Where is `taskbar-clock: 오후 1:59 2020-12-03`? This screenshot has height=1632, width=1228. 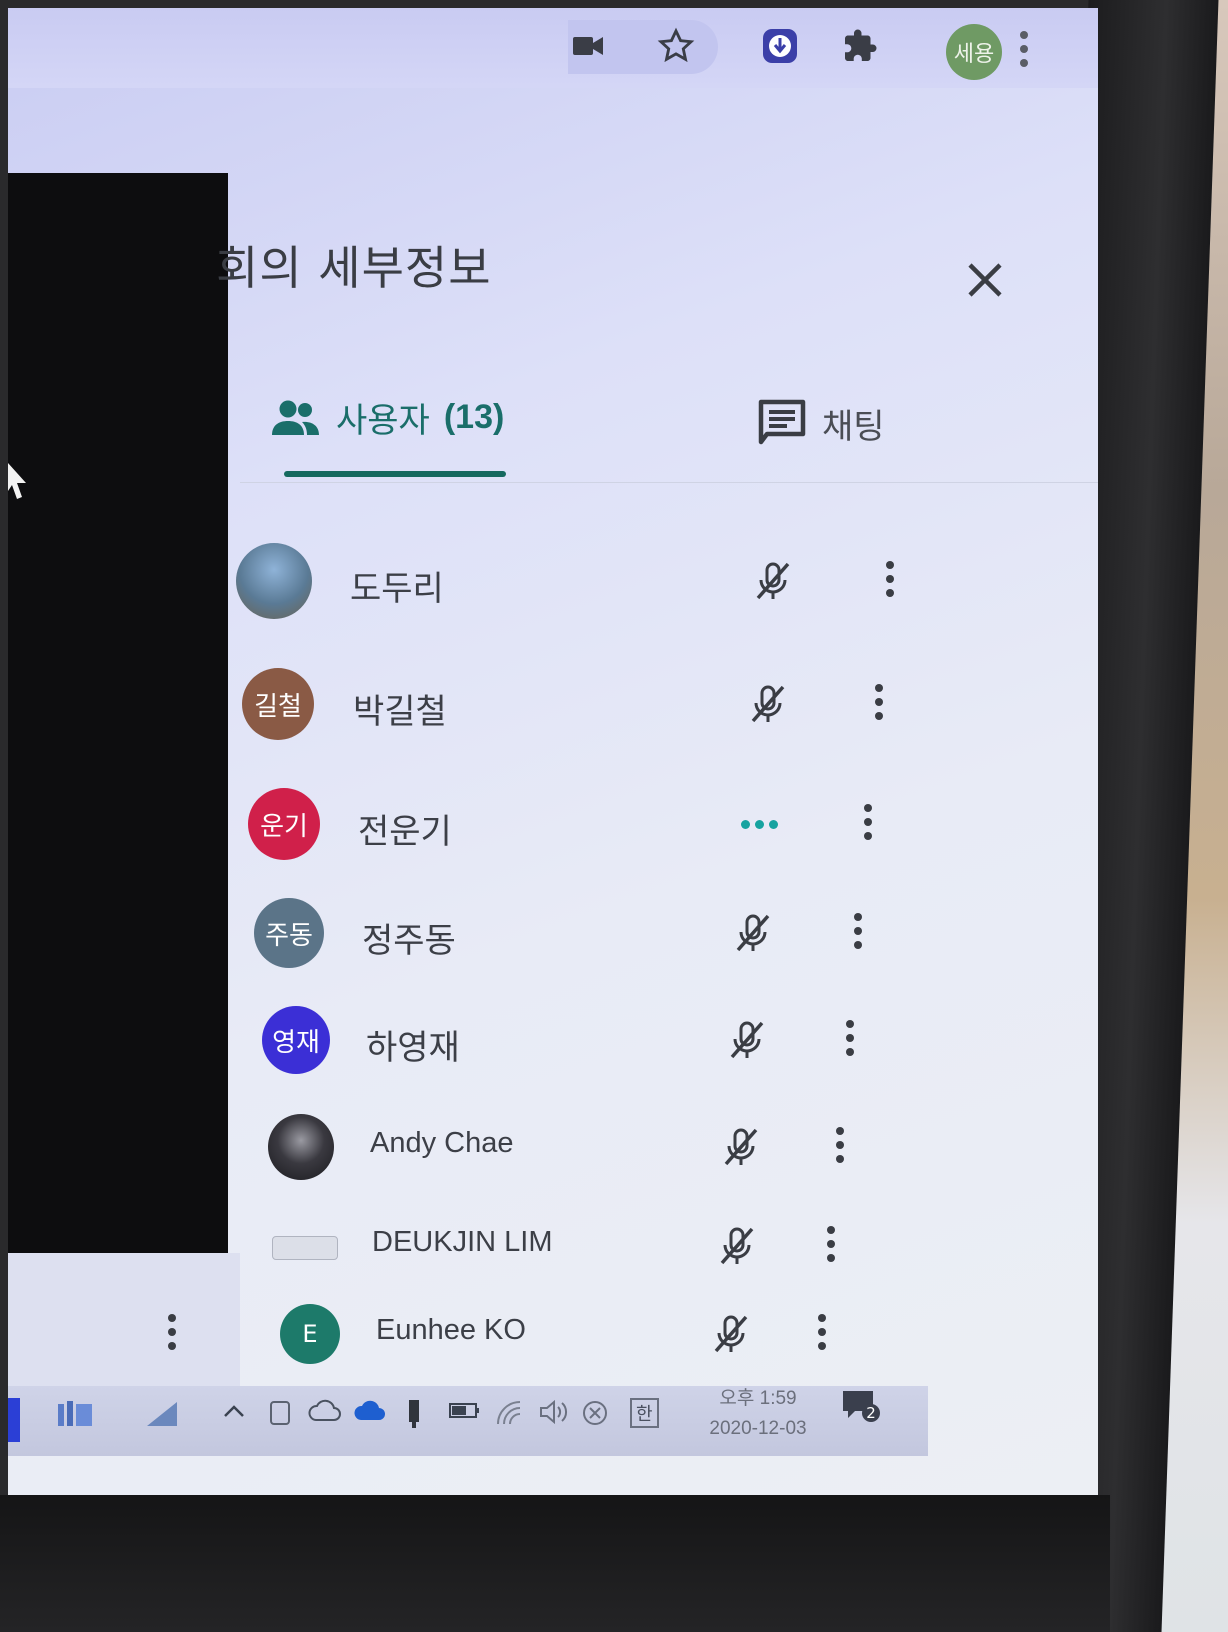
taskbar-clock: 오후 1:59 2020-12-03 is located at coordinates (758, 1414).